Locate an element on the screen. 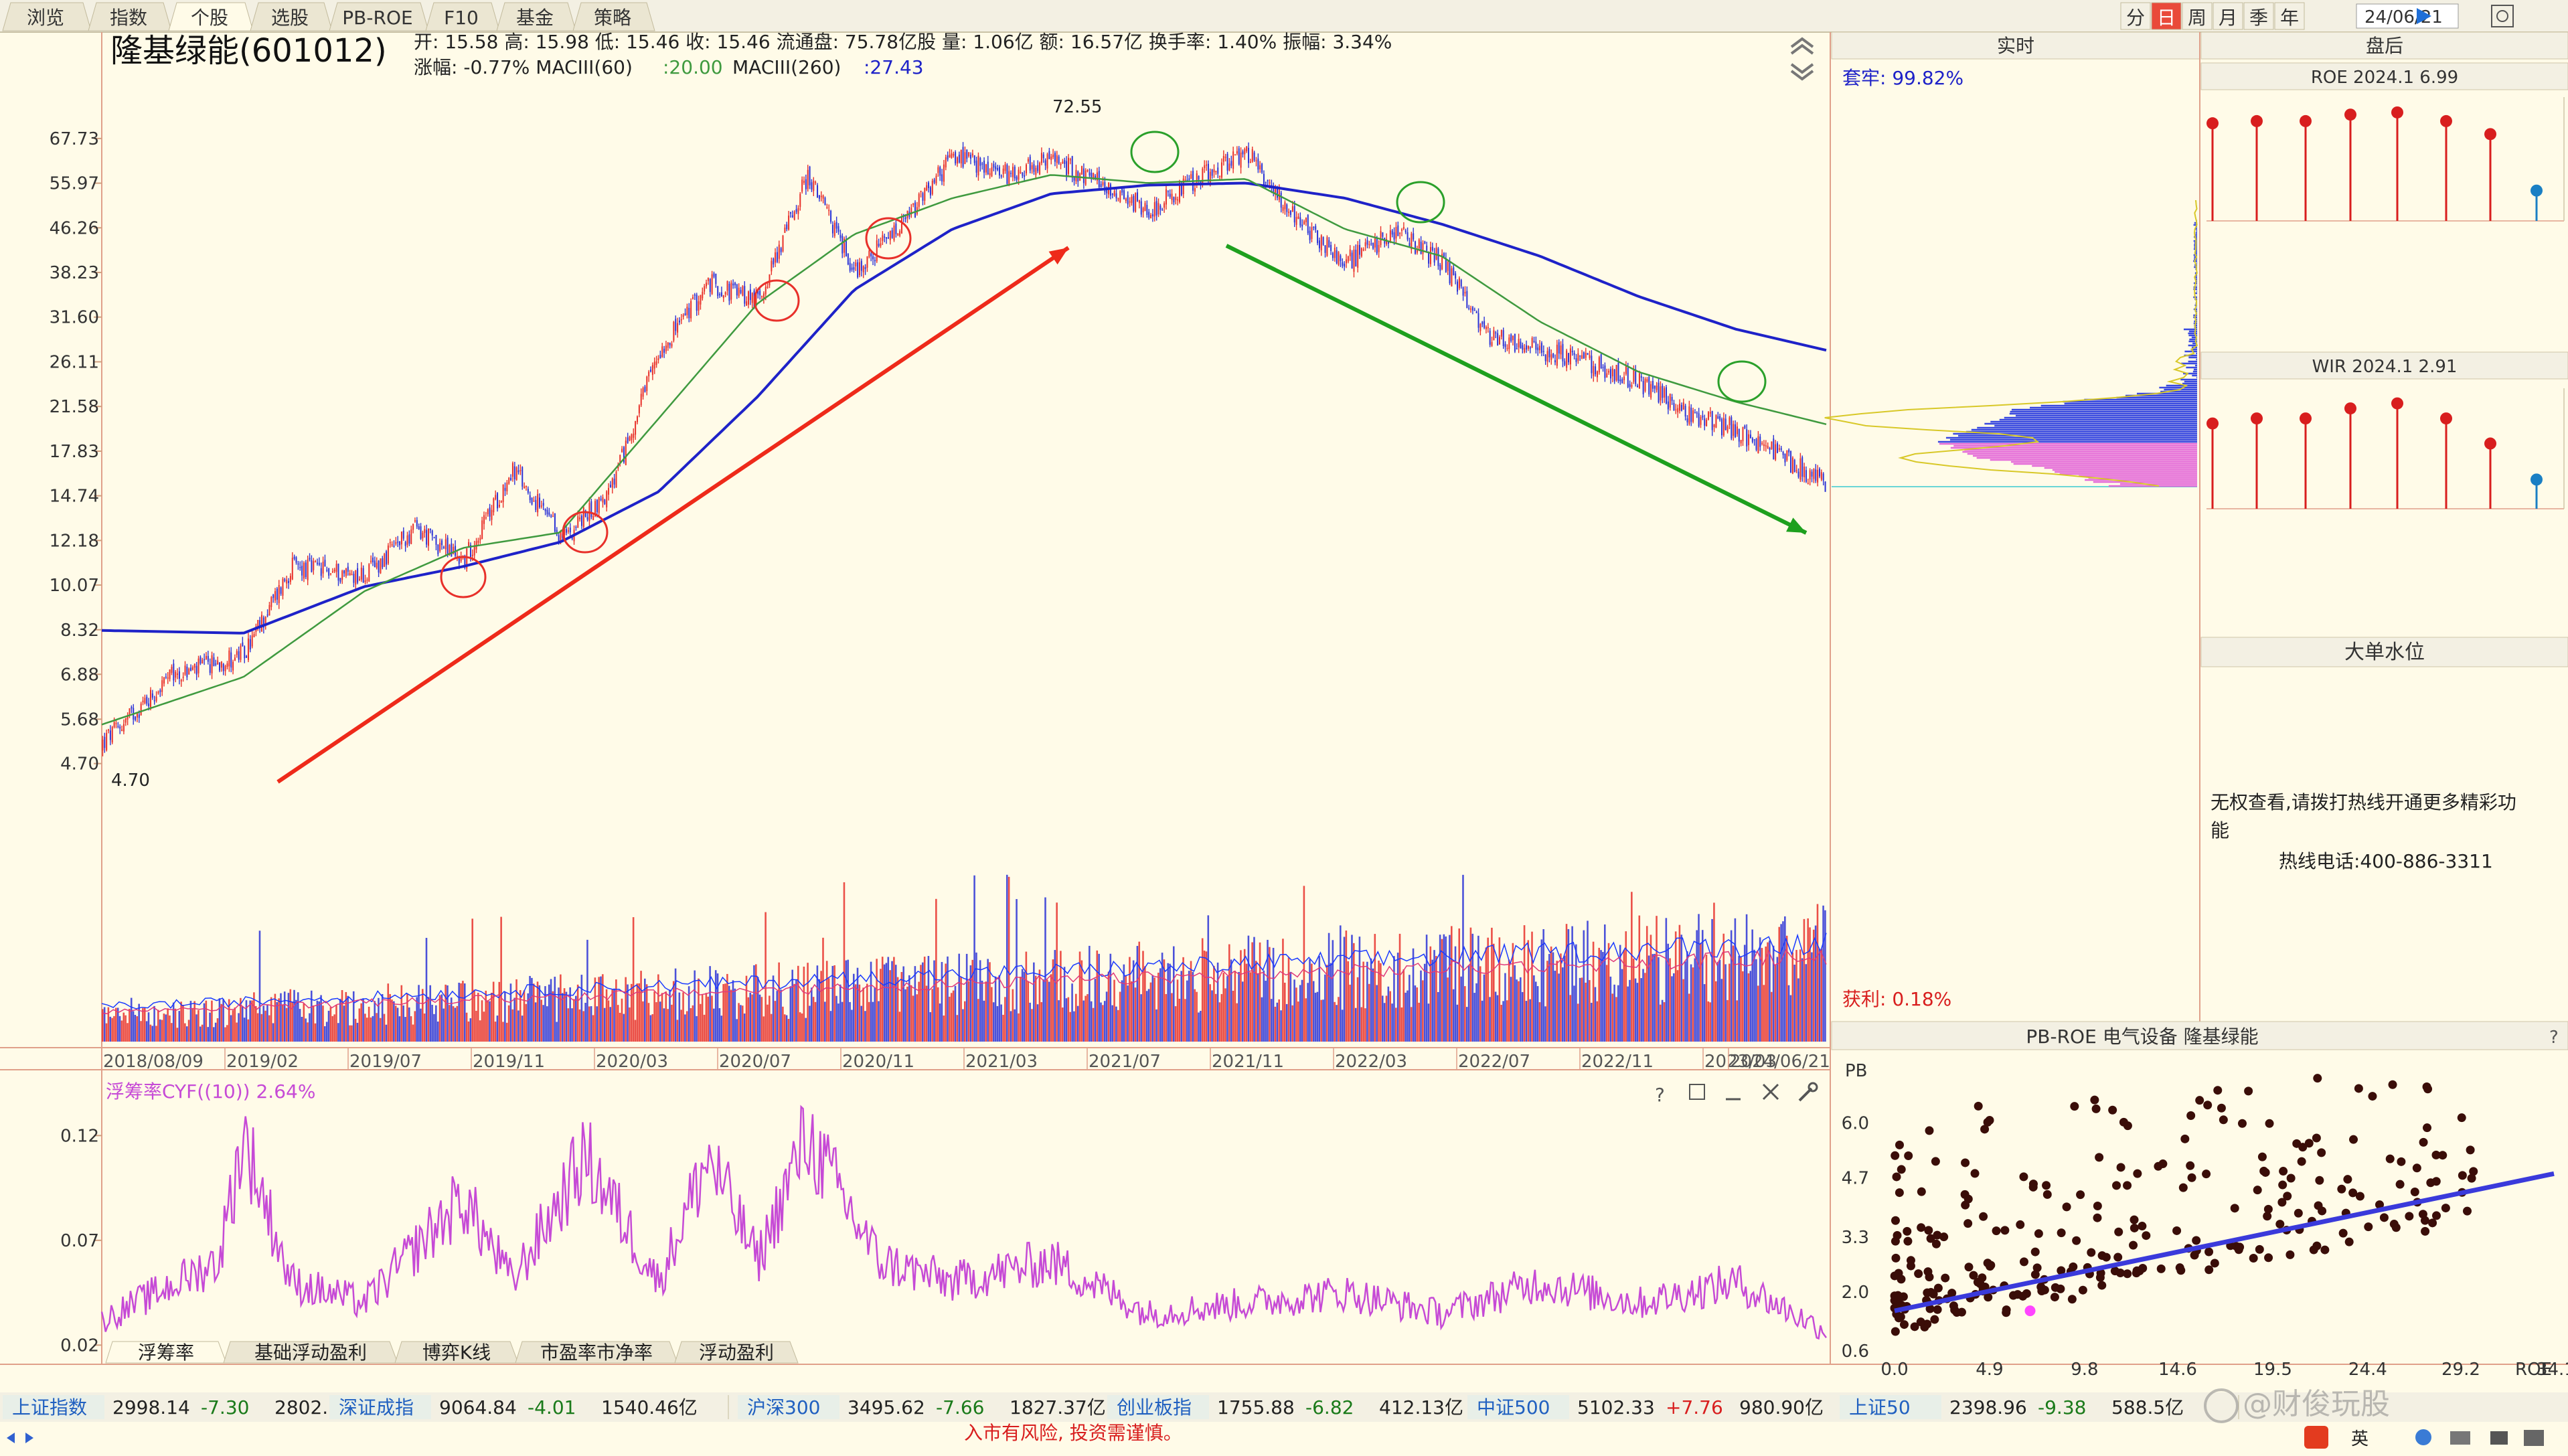 The width and height of the screenshot is (2568, 1456). index-name: 中证500 is located at coordinates (1513, 1407).